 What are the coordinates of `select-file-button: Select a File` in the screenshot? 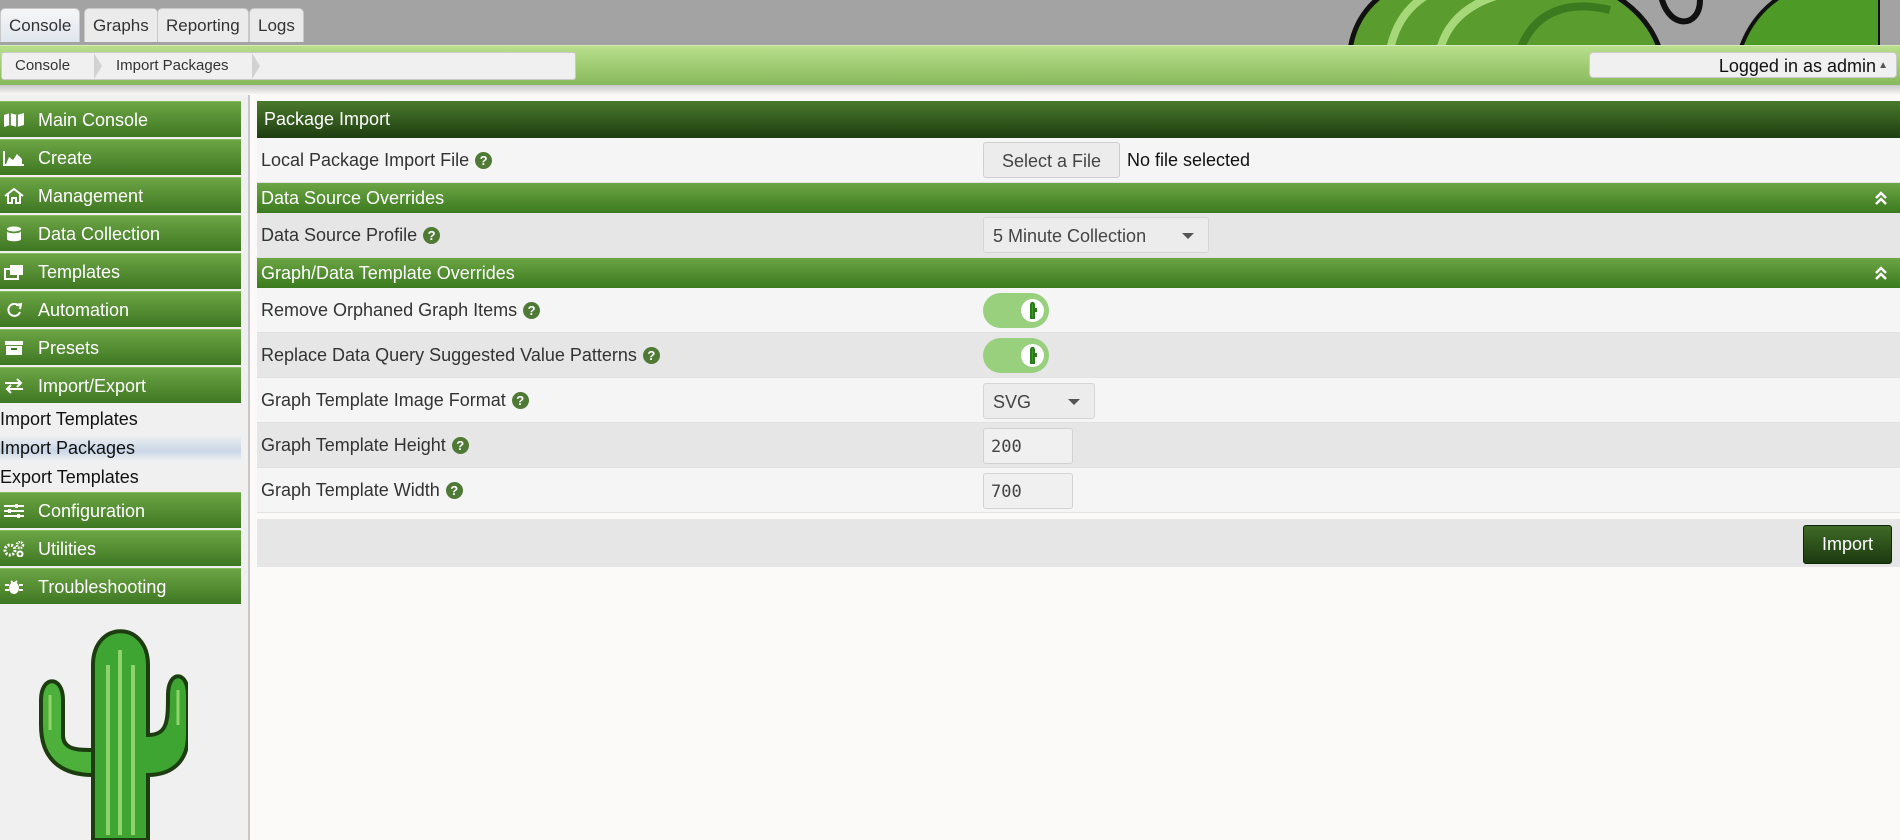 It's located at (1052, 160).